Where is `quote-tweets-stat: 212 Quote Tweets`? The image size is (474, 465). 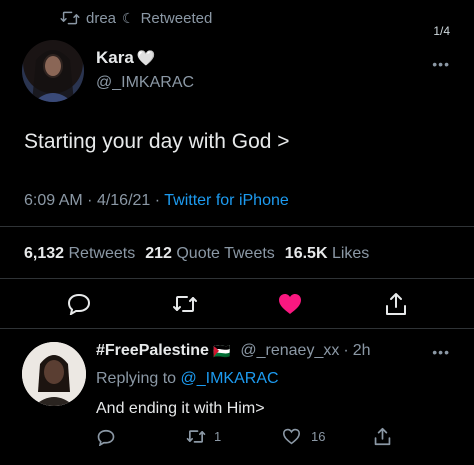 quote-tweets-stat: 212 Quote Tweets is located at coordinates (210, 254).